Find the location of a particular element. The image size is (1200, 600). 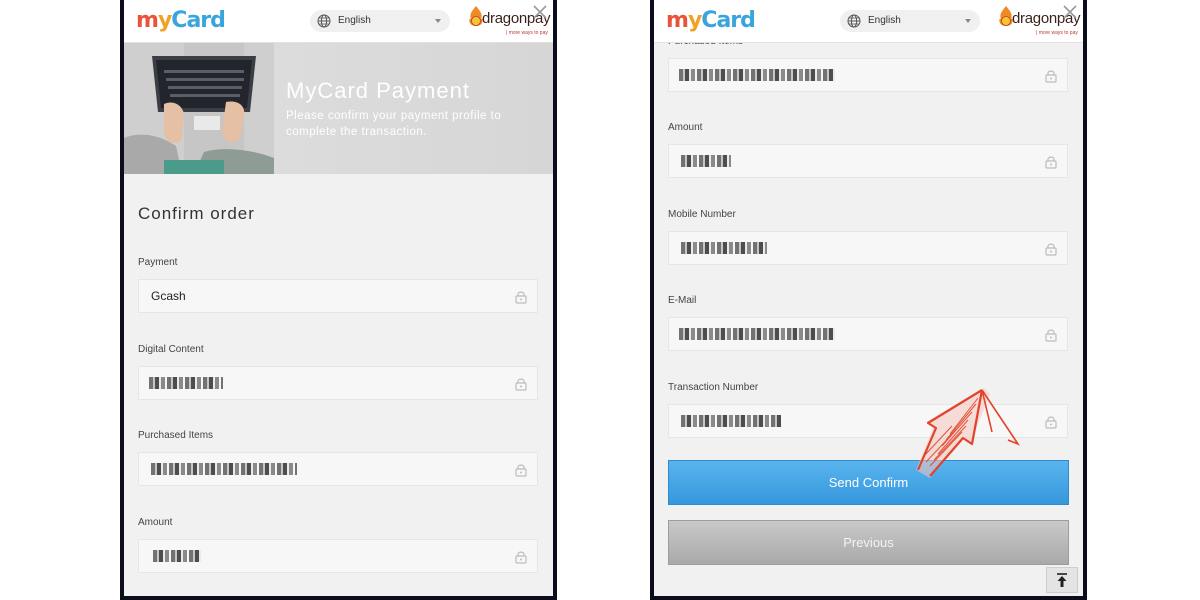

arrow-up-to-line-icon is located at coordinates (1062, 580).